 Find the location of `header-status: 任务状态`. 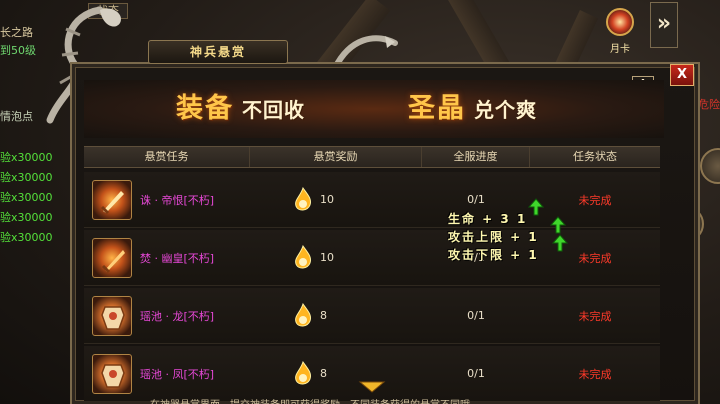

header-status: 任务状态 is located at coordinates (595, 156).